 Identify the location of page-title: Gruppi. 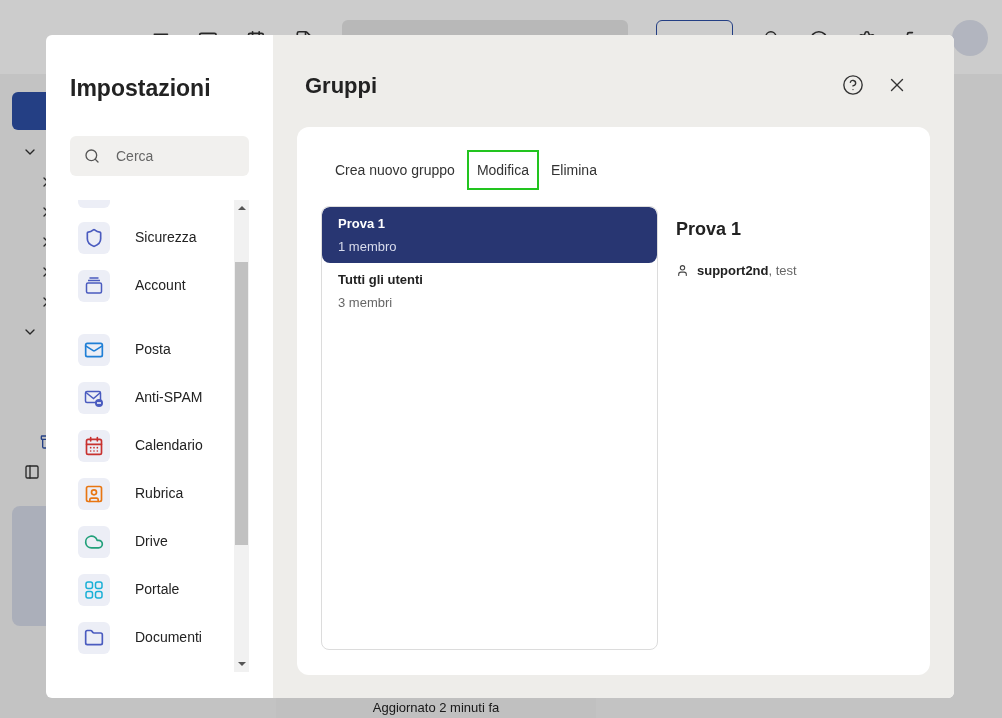
(341, 85).